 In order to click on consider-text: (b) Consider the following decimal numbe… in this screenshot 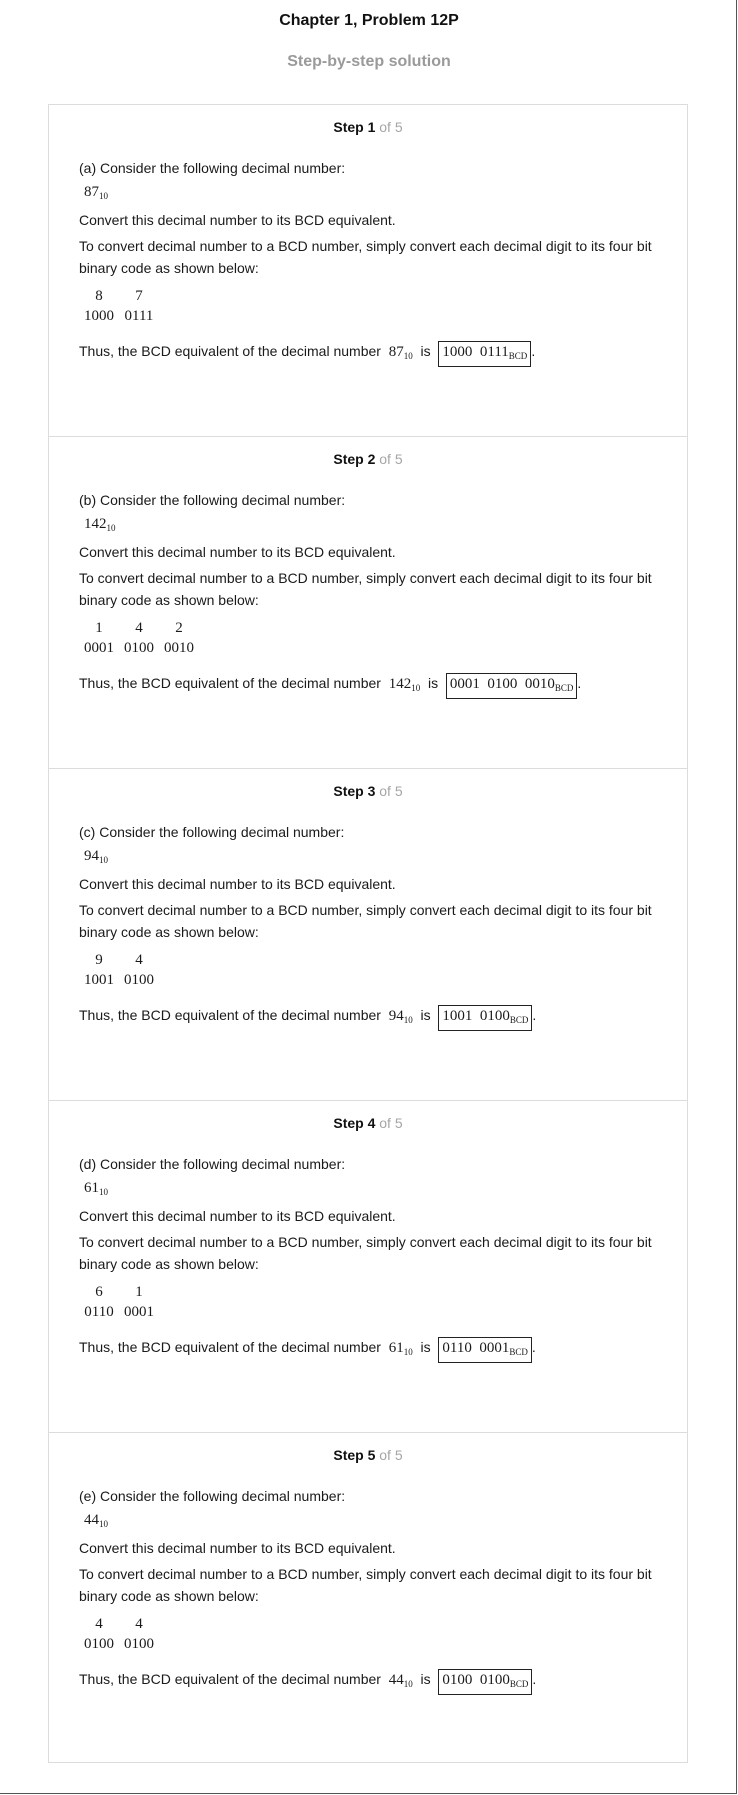, I will do `click(212, 500)`.